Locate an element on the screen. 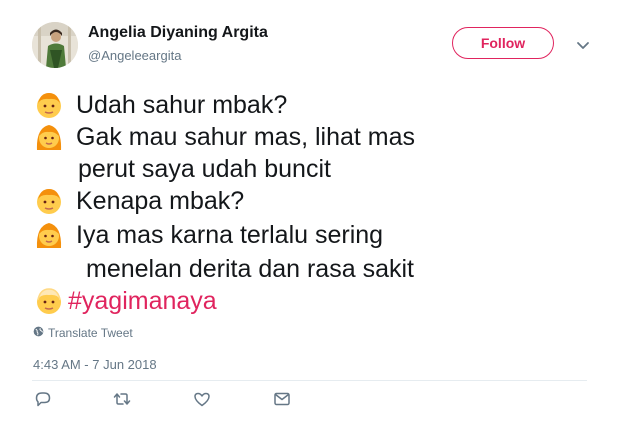  hashtag-link: #yagimanaya is located at coordinates (142, 301).